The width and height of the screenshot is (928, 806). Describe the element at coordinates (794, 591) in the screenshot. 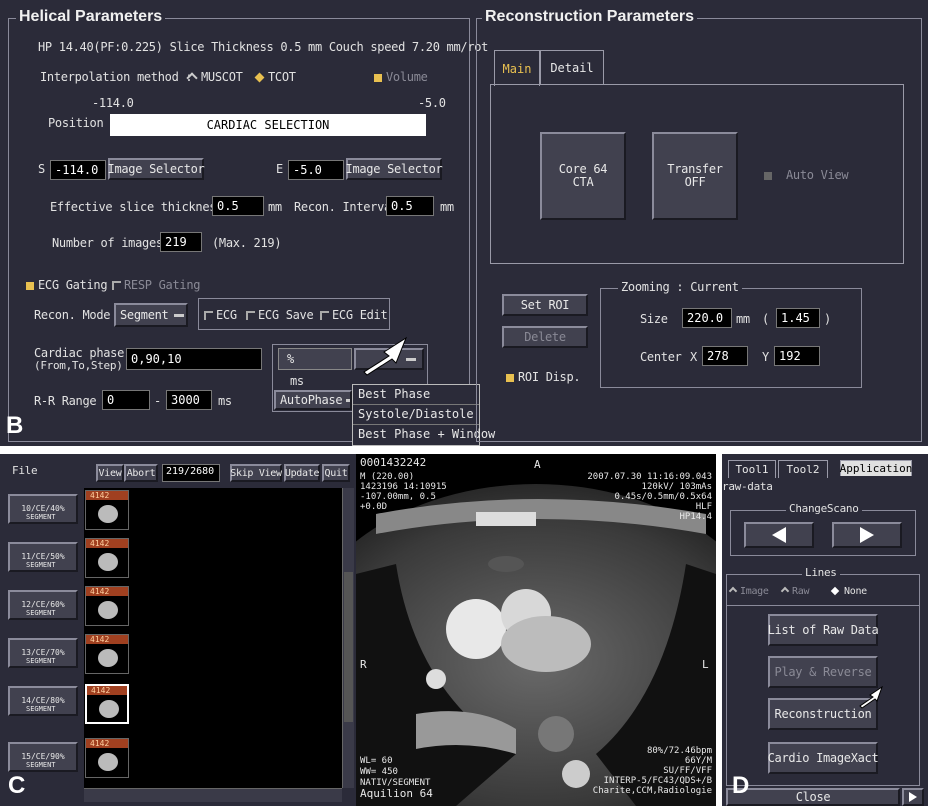

I see `lines-raw-option: Raw` at that location.